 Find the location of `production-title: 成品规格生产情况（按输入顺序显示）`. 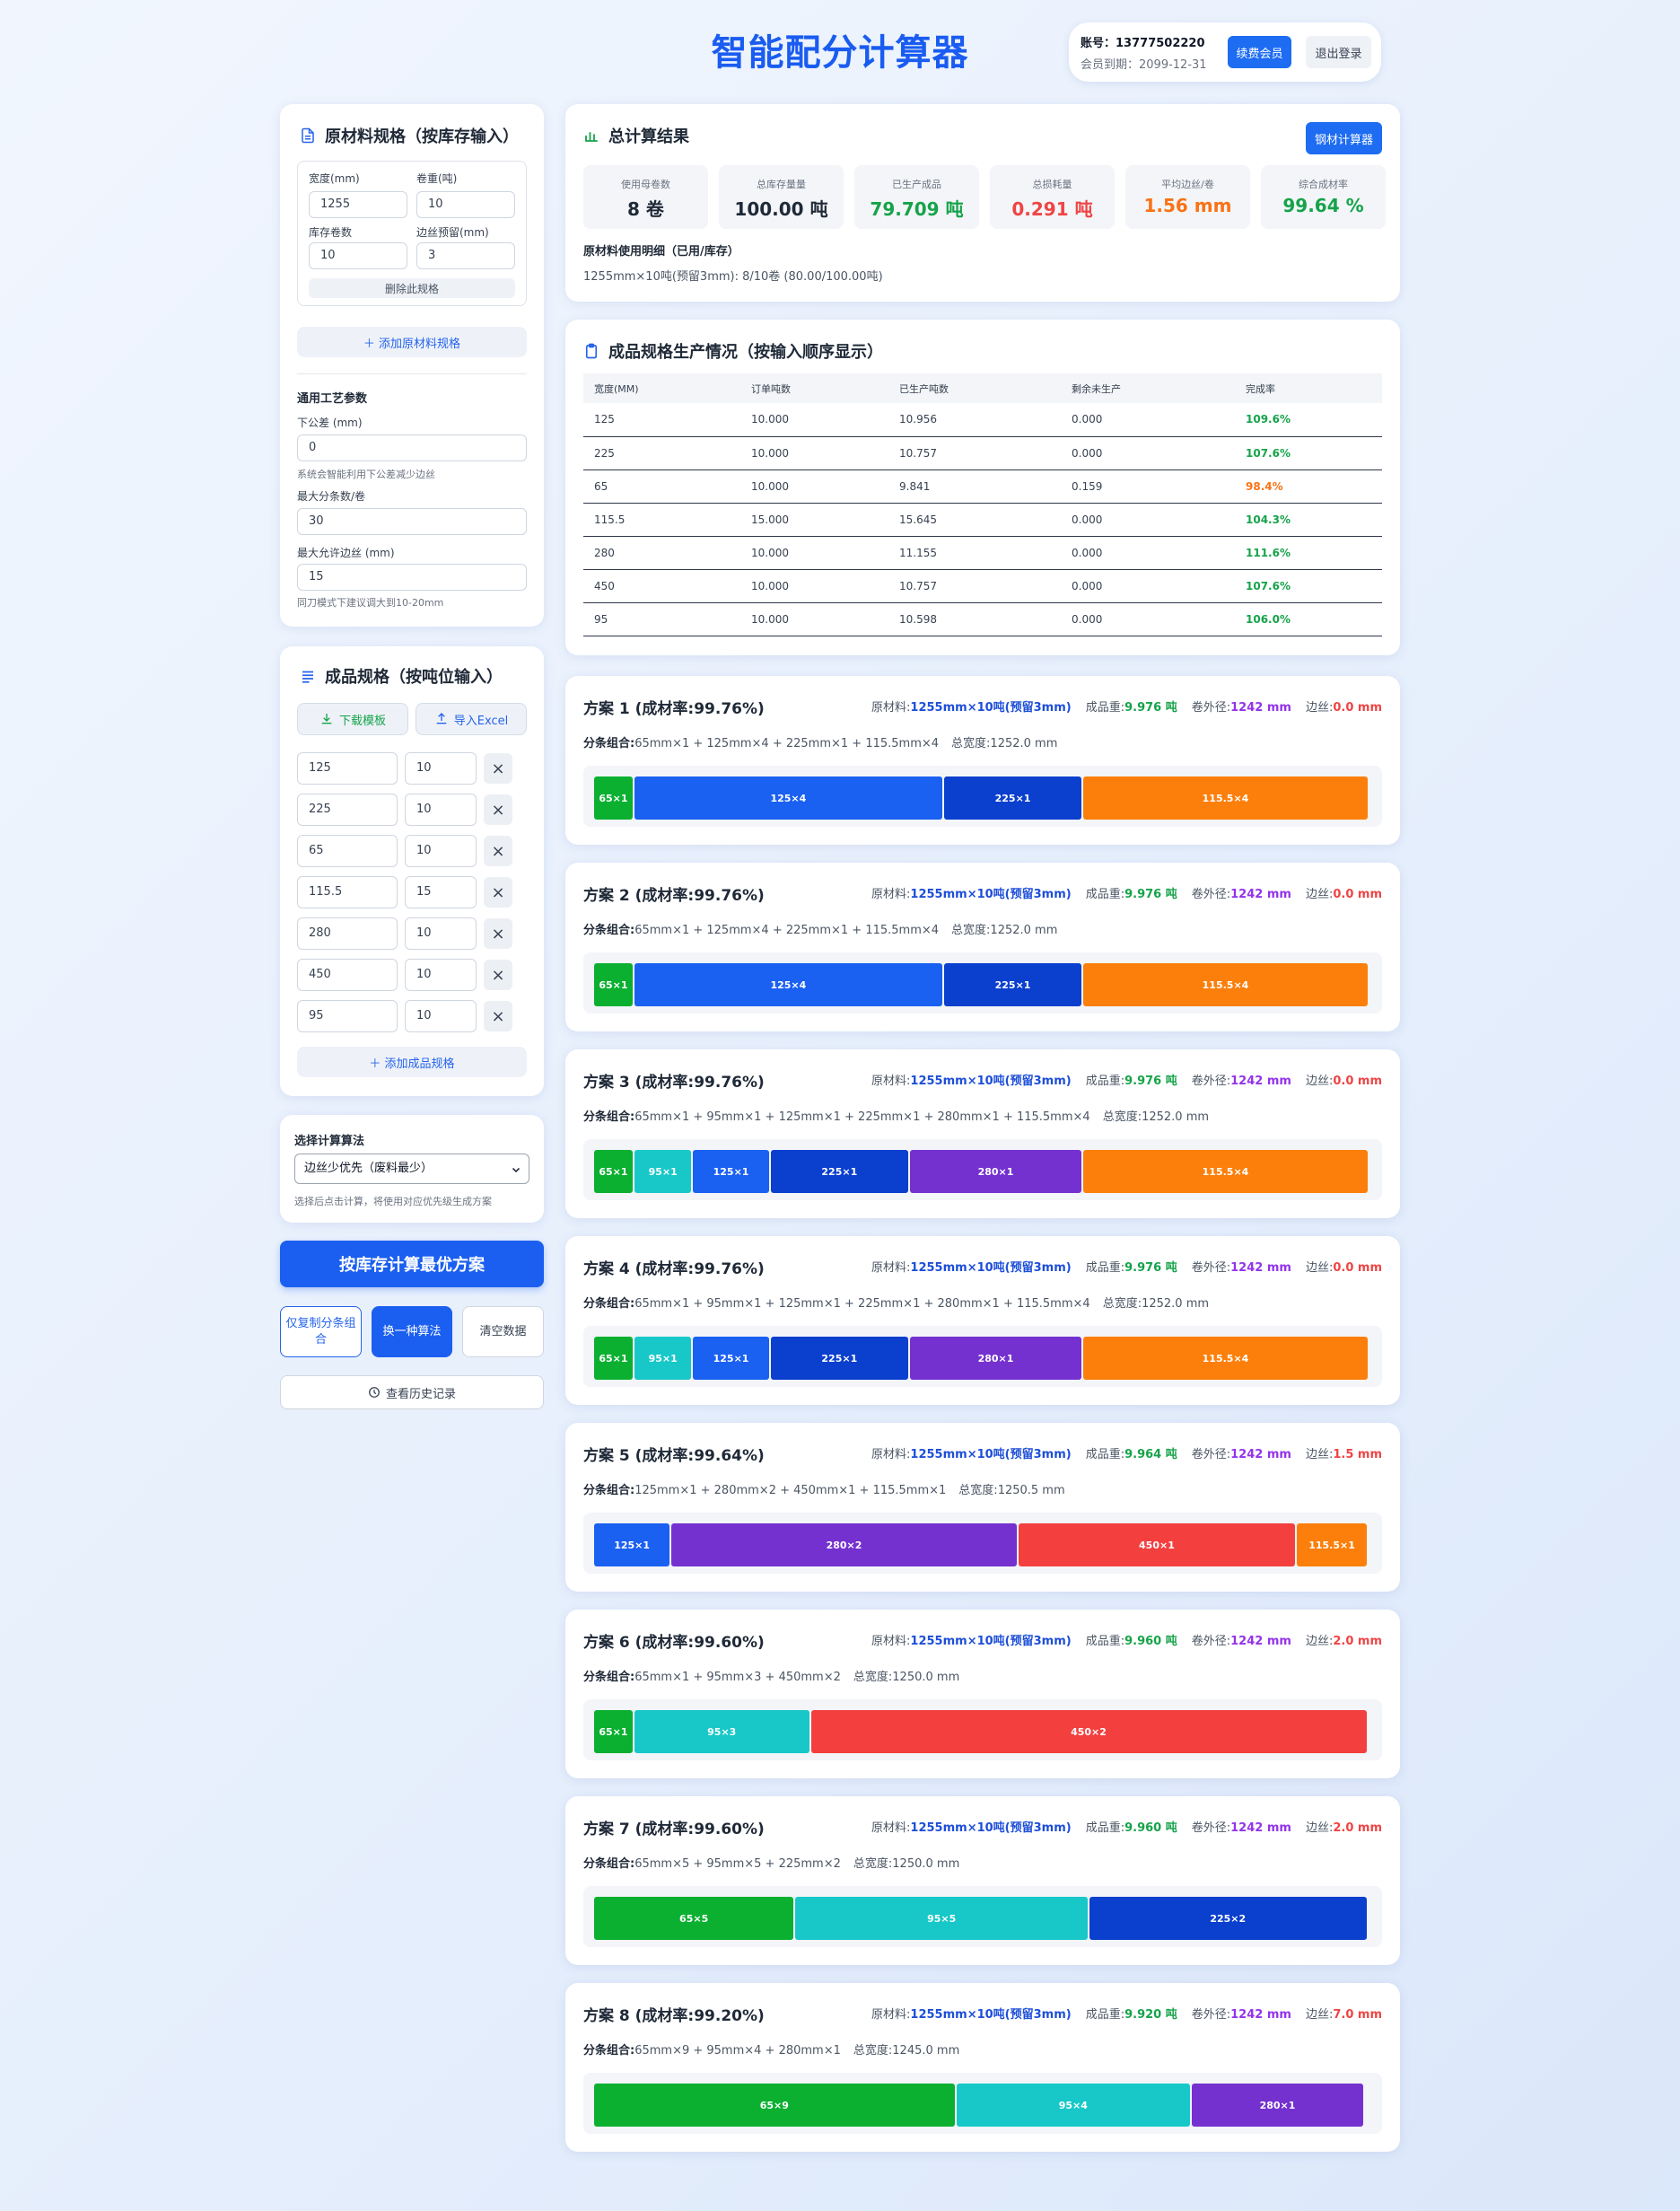

production-title: 成品规格生产情况（按输入顺序显示） is located at coordinates (733, 351).